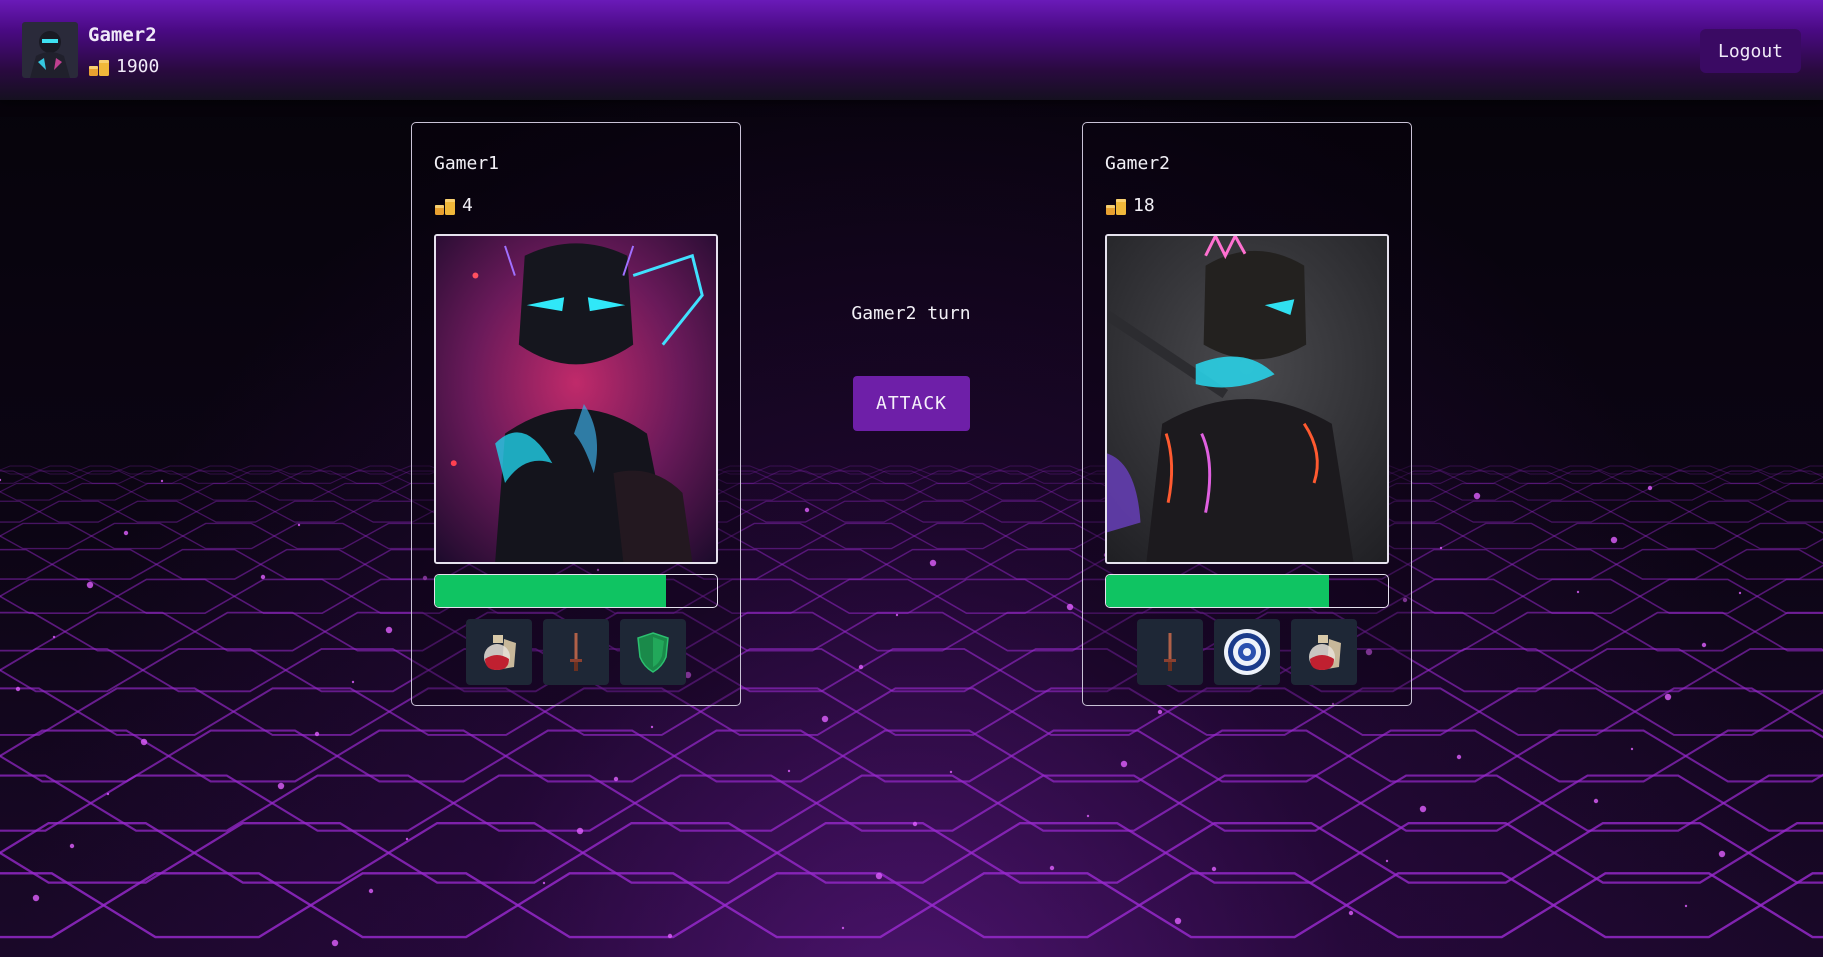 This screenshot has width=1823, height=957. Describe the element at coordinates (467, 163) in the screenshot. I see `player-name: Gamer1` at that location.